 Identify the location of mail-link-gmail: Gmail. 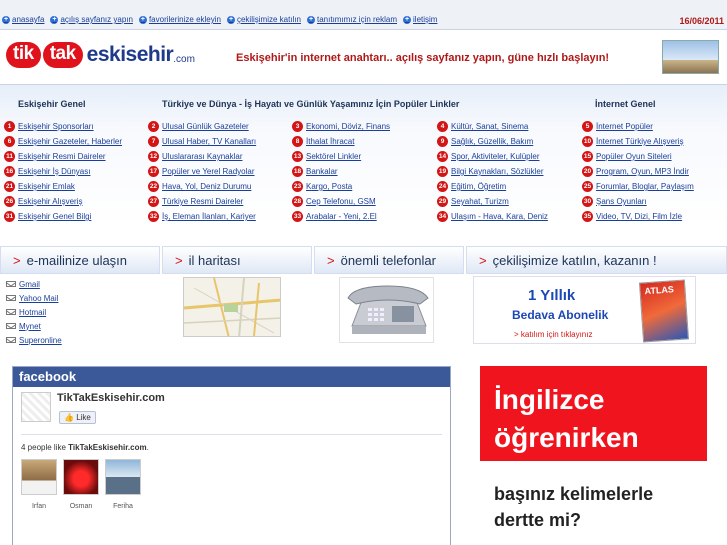
(34, 284).